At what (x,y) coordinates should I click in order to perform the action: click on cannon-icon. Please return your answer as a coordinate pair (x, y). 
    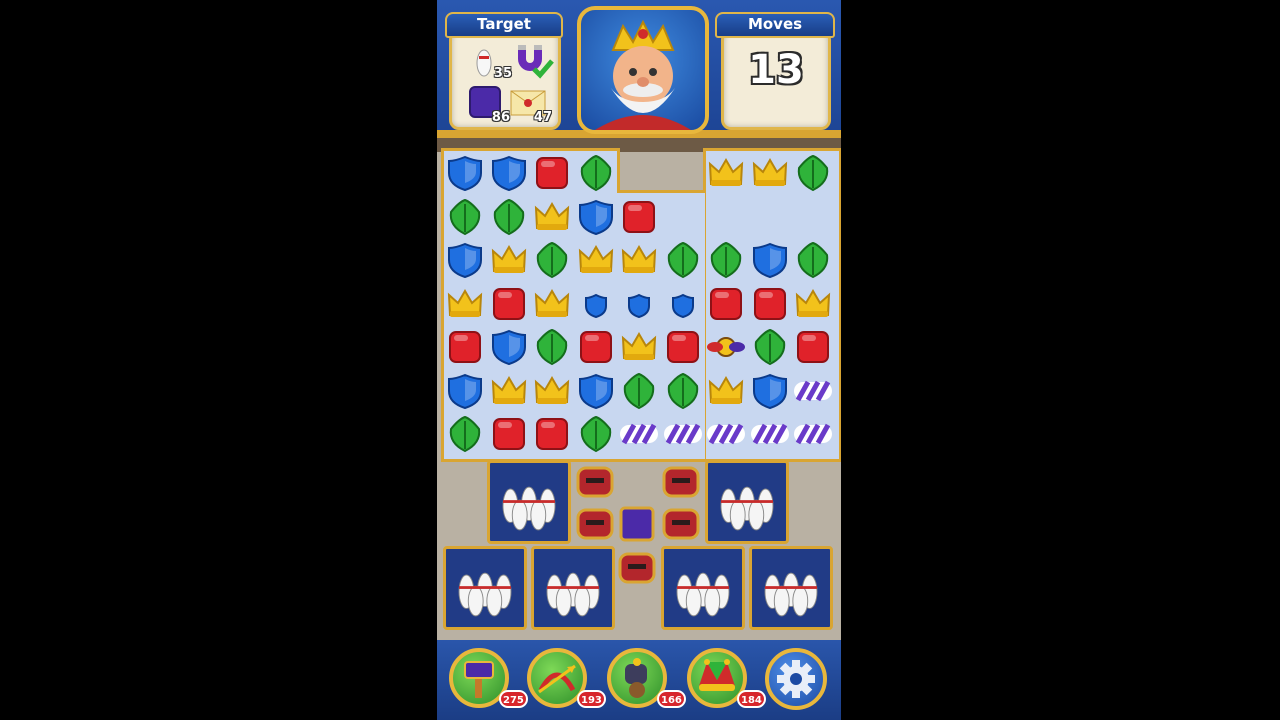
    Looking at the image, I should click on (636, 678).